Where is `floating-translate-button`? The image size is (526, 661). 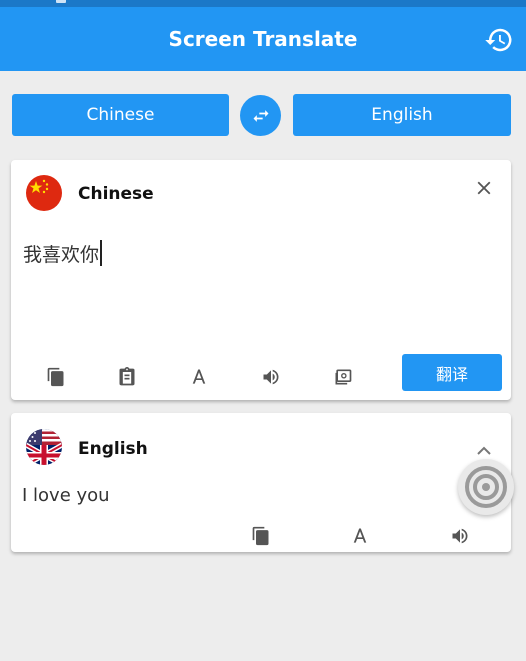 floating-translate-button is located at coordinates (486, 487).